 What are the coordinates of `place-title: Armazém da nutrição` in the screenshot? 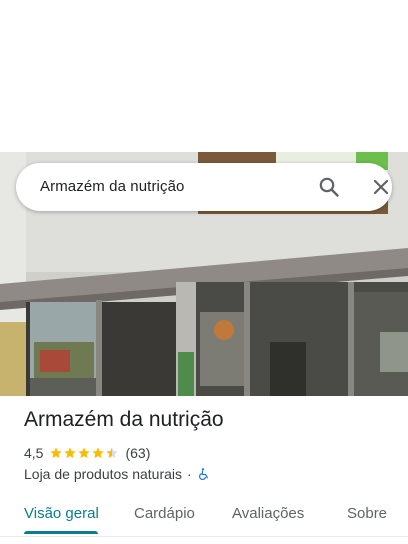 It's located at (124, 419).